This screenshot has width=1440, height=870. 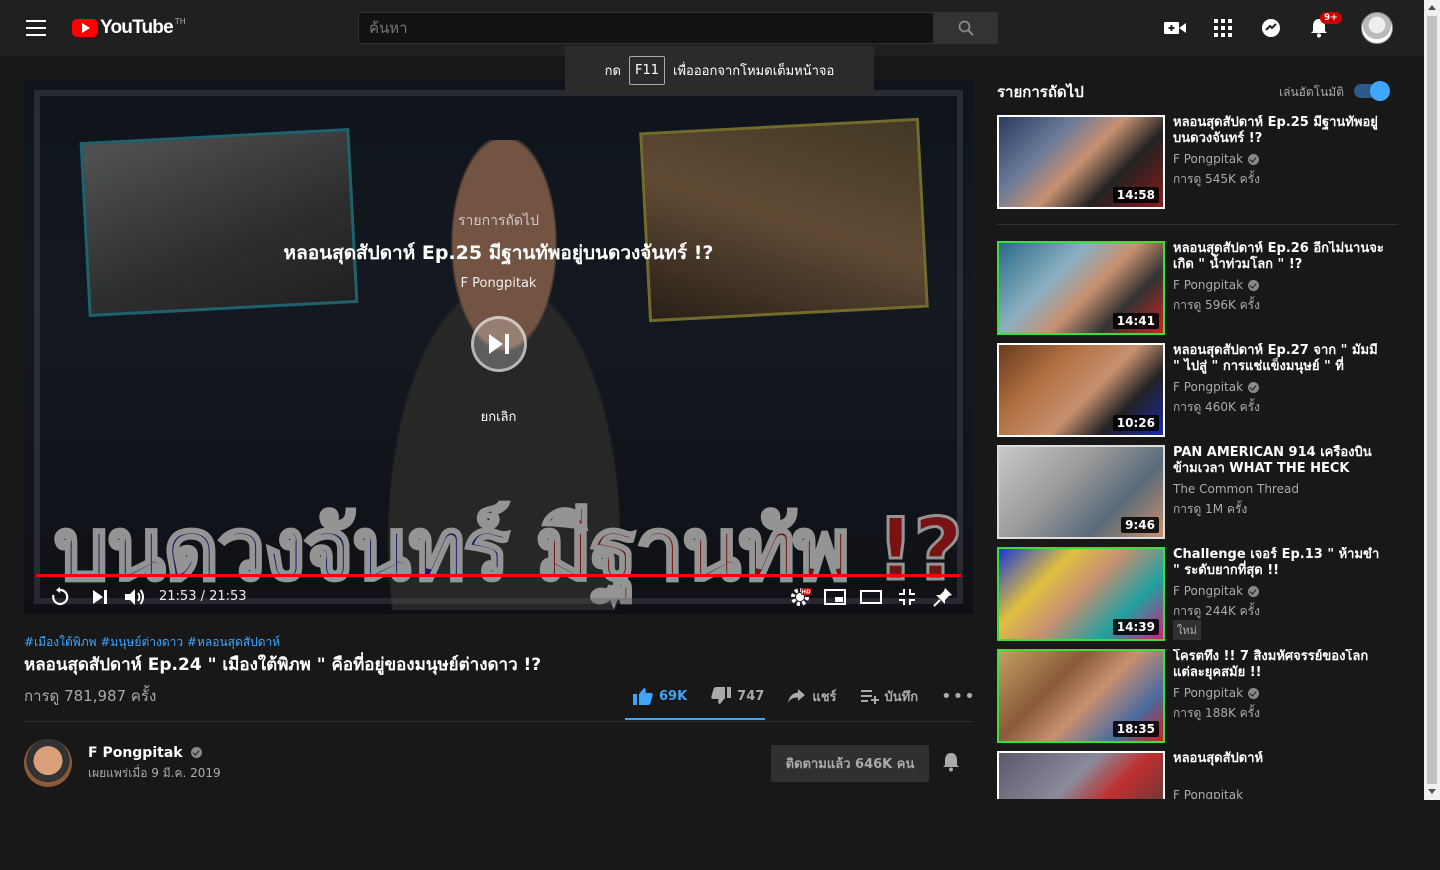 I want to click on video-duration: 18:35, so click(x=1135, y=729).